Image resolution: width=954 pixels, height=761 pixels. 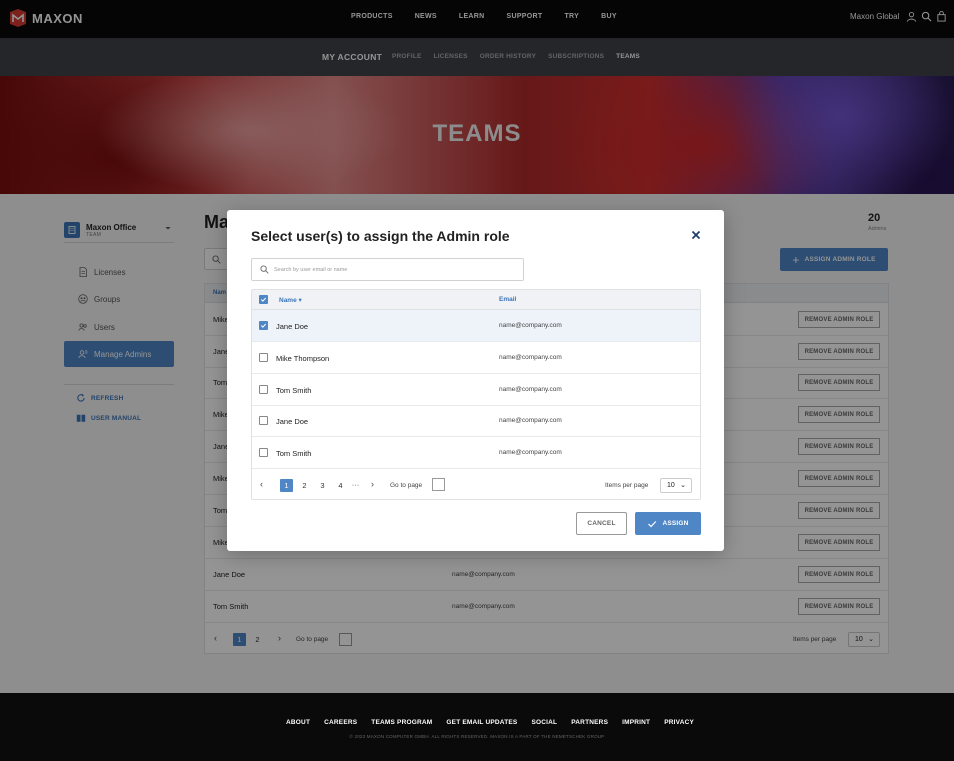 What do you see at coordinates (286, 485) in the screenshot?
I see `page-button-1: 1` at bounding box center [286, 485].